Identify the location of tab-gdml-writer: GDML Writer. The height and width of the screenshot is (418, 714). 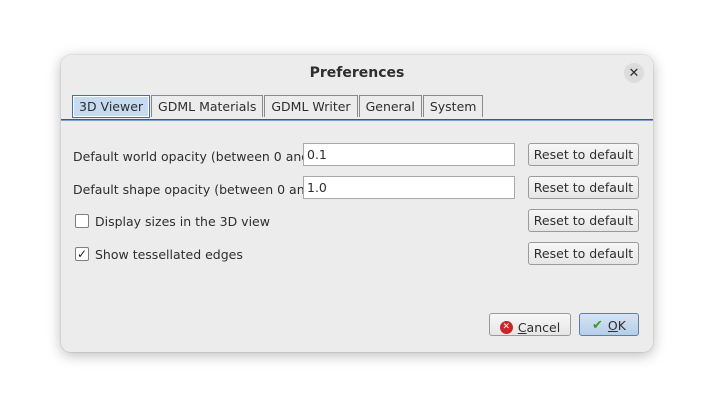
(311, 106).